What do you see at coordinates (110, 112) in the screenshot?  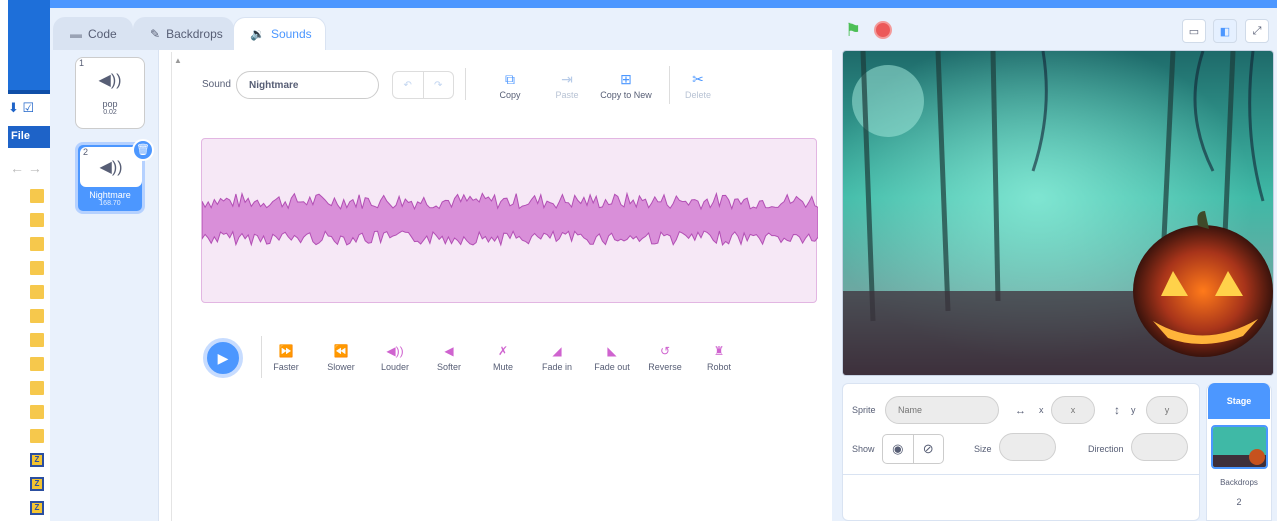 I see `sound-duration: 0.02` at bounding box center [110, 112].